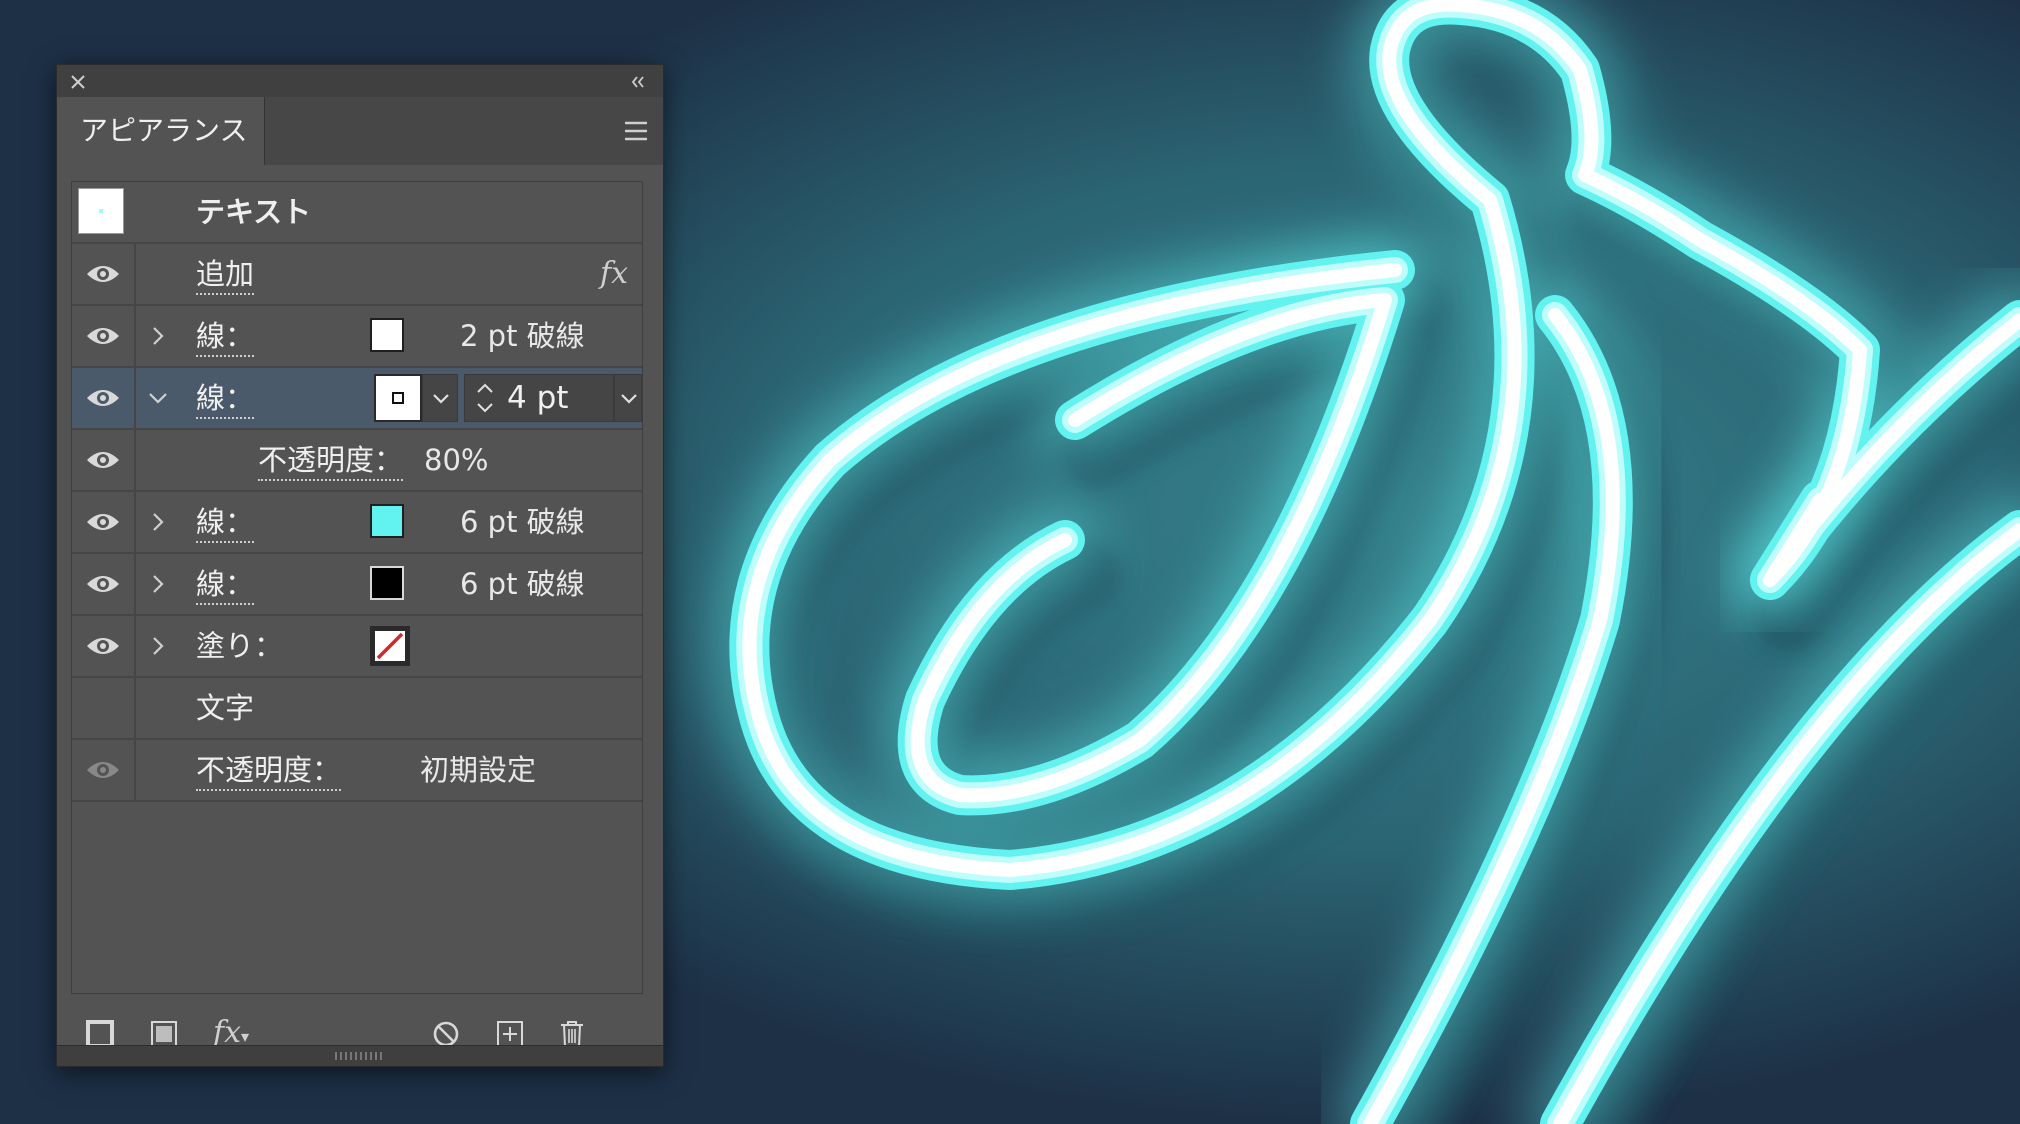  I want to click on target-thumbnail, so click(101, 211).